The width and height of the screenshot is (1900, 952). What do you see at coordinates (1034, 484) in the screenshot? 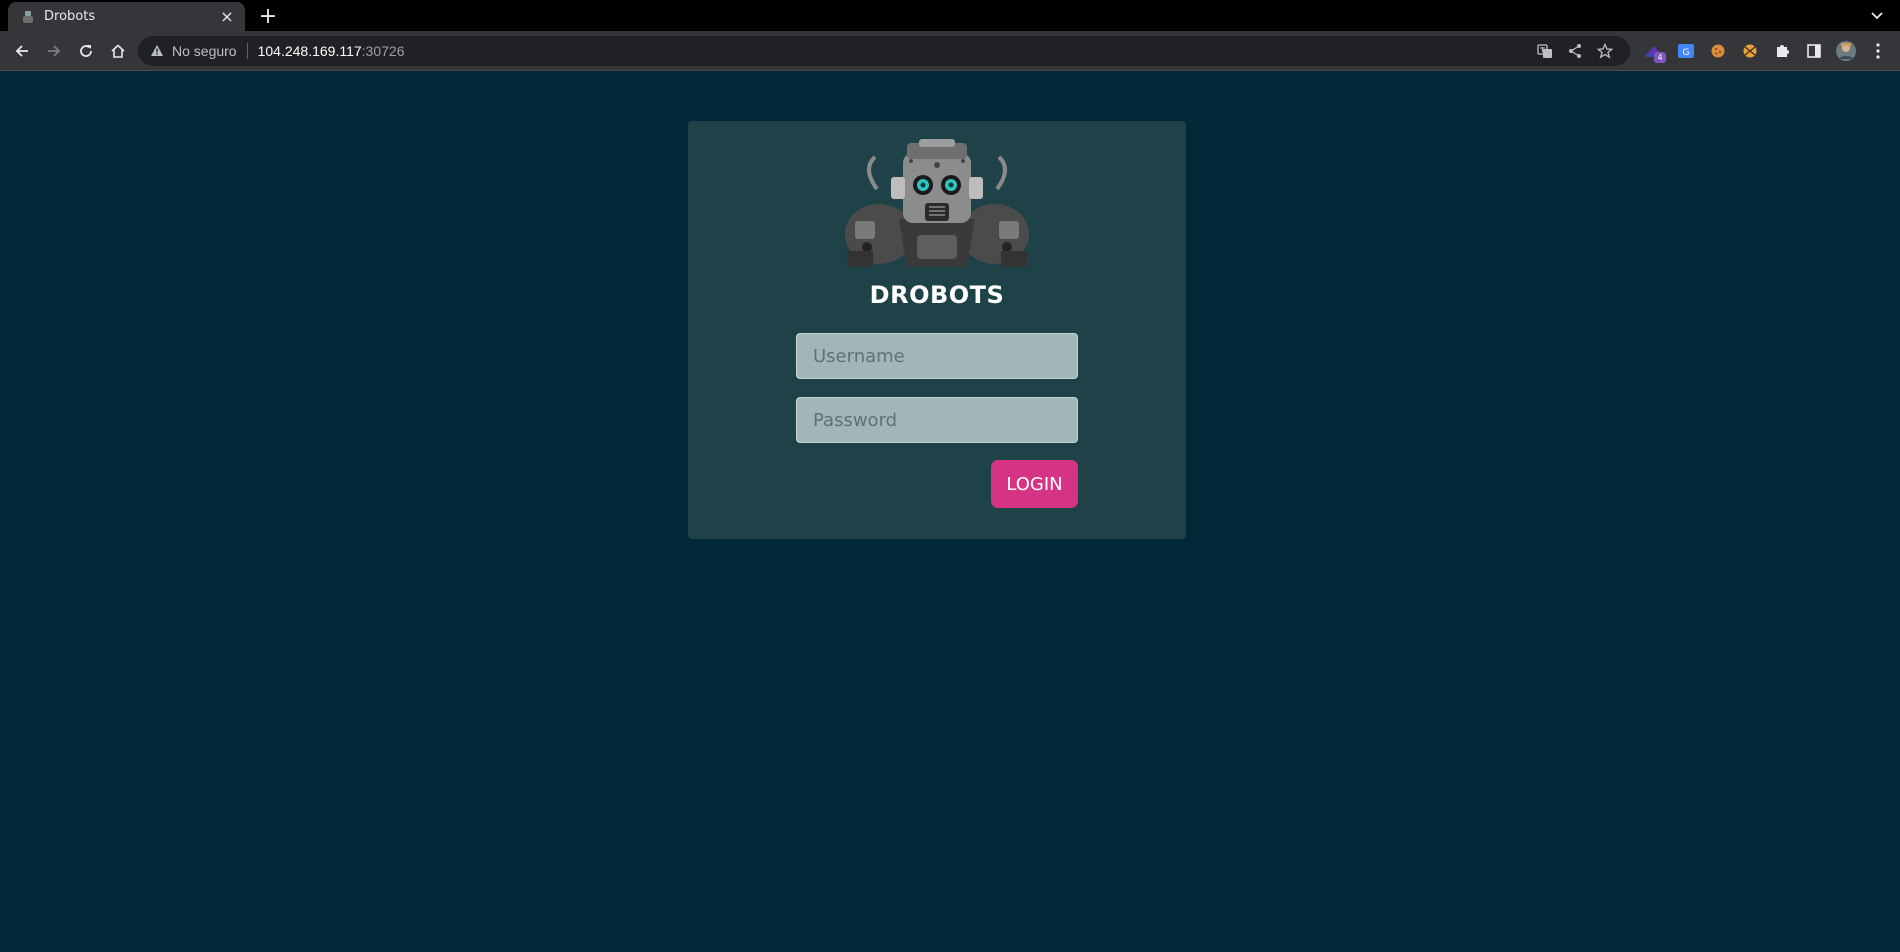
I see `login-button: LOGIN` at bounding box center [1034, 484].